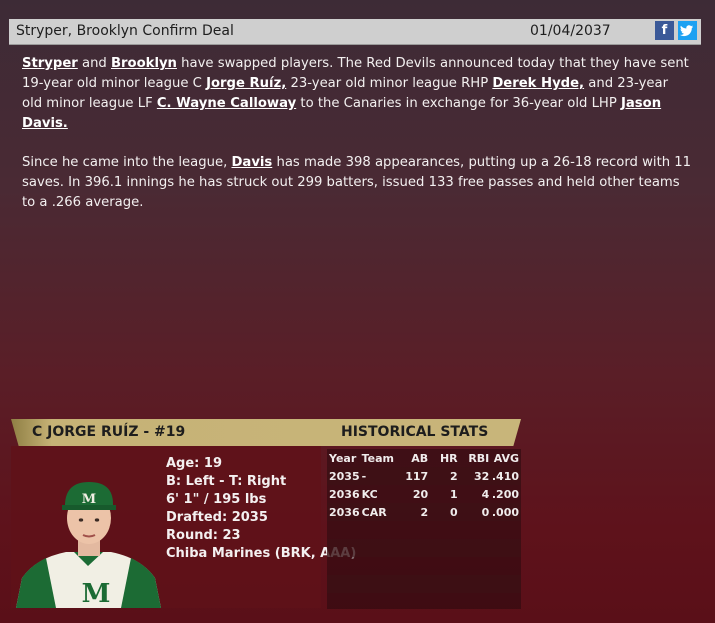 The image size is (715, 623). What do you see at coordinates (251, 162) in the screenshot?
I see `link-davis: Davis` at bounding box center [251, 162].